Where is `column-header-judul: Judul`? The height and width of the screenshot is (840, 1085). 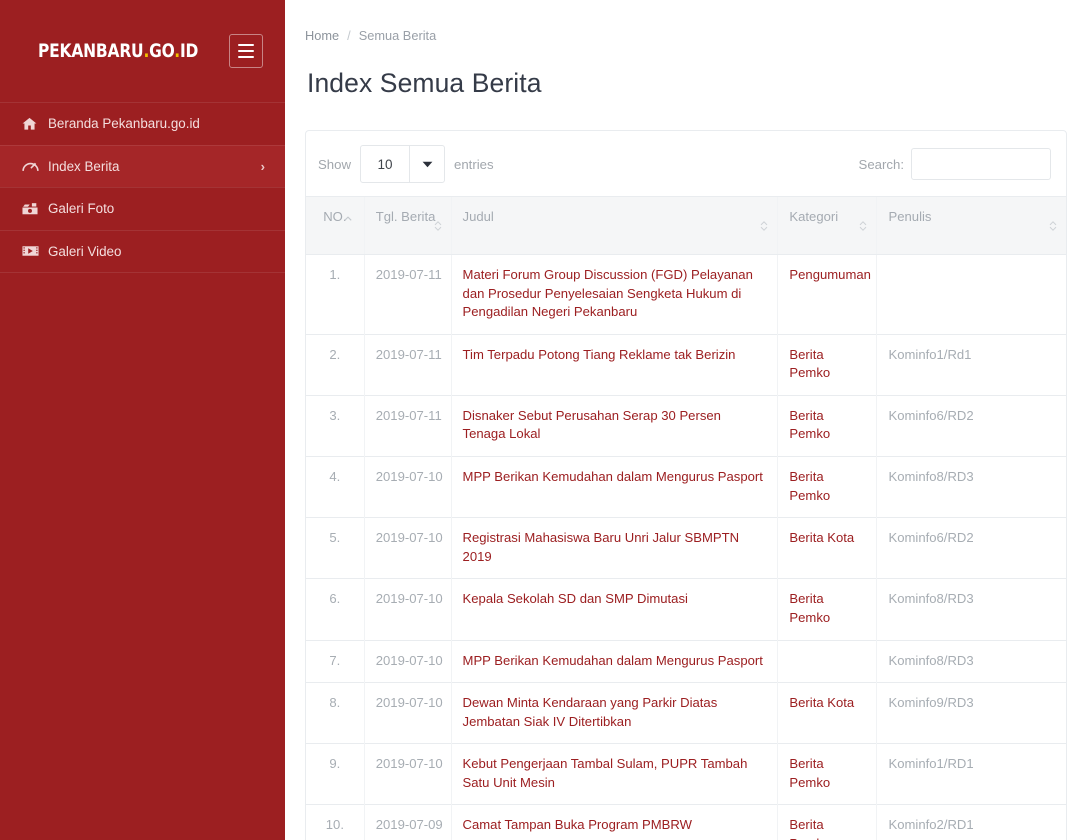
column-header-judul: Judul is located at coordinates (614, 225).